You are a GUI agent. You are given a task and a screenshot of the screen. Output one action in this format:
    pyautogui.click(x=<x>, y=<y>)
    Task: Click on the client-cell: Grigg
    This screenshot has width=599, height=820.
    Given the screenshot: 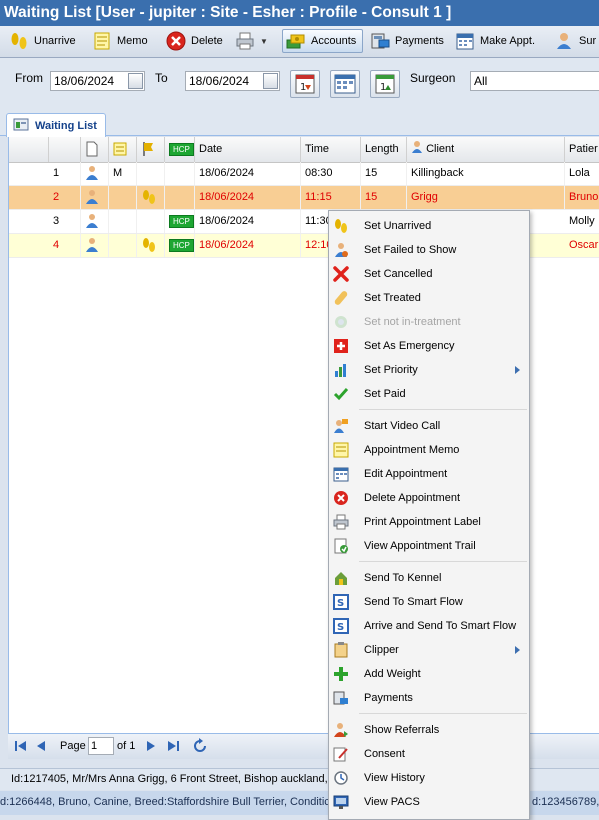 What is the action you would take?
    pyautogui.click(x=486, y=197)
    